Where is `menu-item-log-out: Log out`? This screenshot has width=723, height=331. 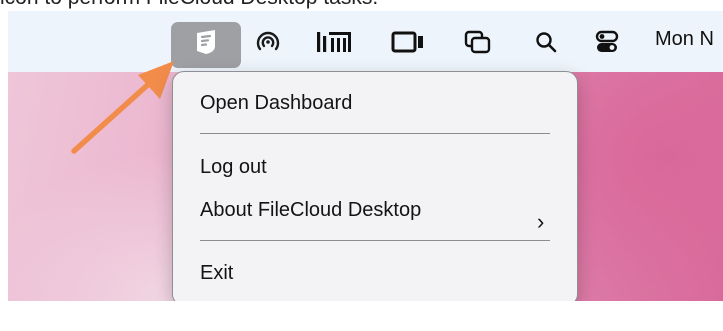
menu-item-log-out: Log out is located at coordinates (233, 167).